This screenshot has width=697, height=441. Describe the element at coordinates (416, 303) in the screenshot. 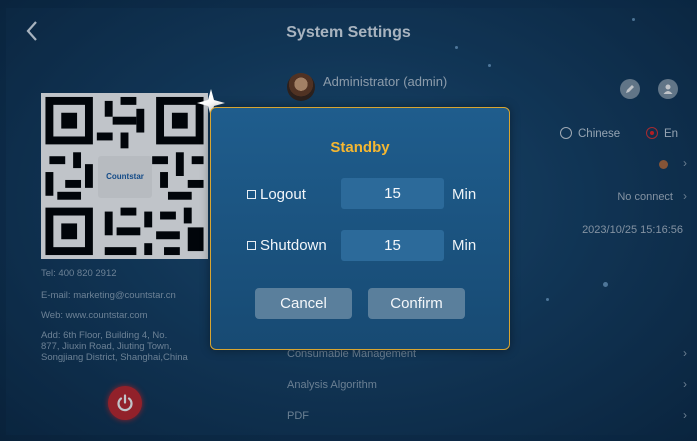

I see `confirm-button: Confirm` at that location.